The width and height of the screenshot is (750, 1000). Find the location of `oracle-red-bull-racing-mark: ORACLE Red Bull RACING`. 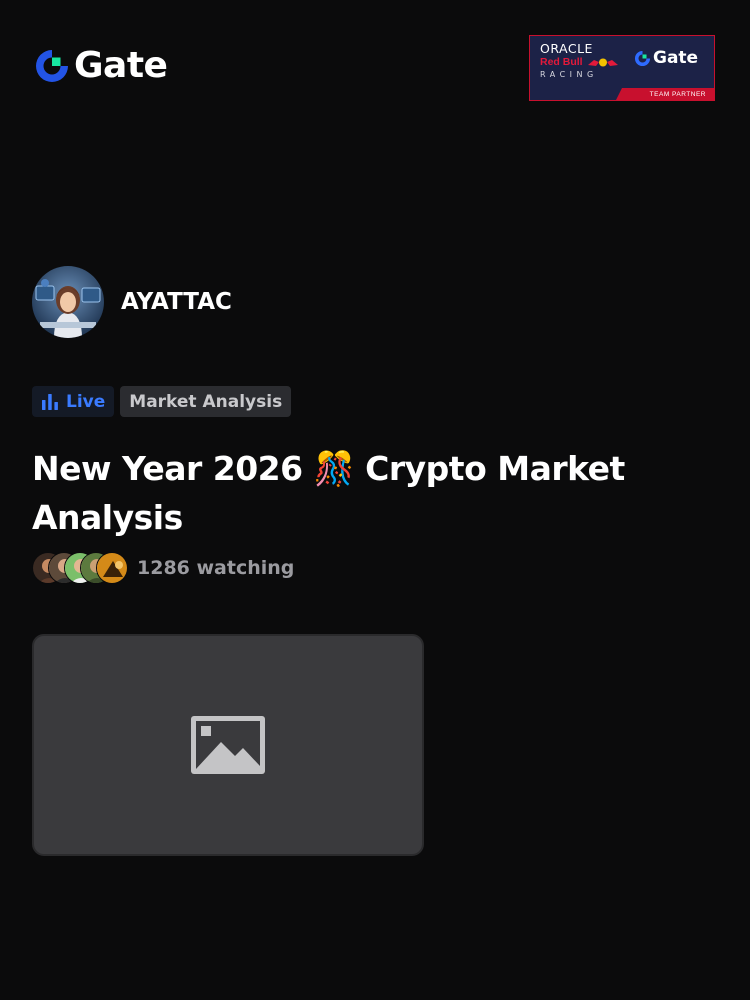

oracle-red-bull-racing-mark: ORACLE Red Bull RACING is located at coordinates (584, 61).